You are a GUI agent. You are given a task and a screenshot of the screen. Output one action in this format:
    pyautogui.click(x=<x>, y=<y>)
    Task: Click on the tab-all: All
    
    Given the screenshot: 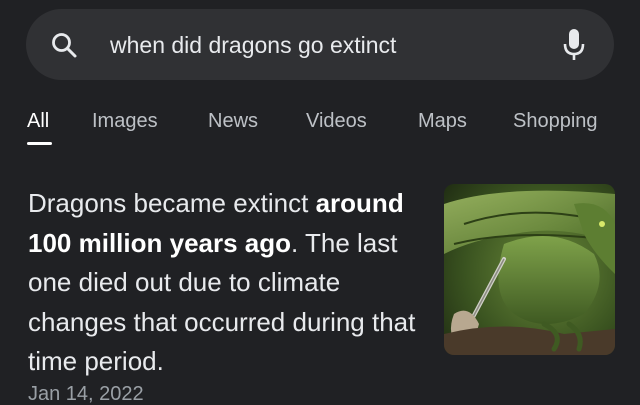 What is the action you would take?
    pyautogui.click(x=38, y=121)
    